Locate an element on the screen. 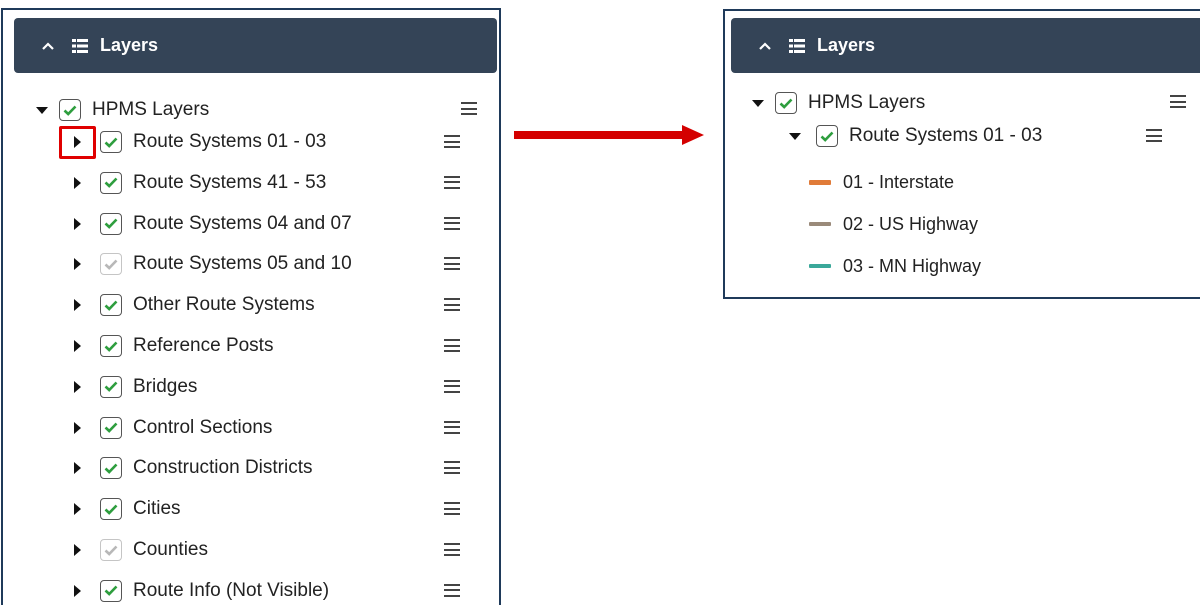  layer-item: Other Route Systems is located at coordinates (192, 305).